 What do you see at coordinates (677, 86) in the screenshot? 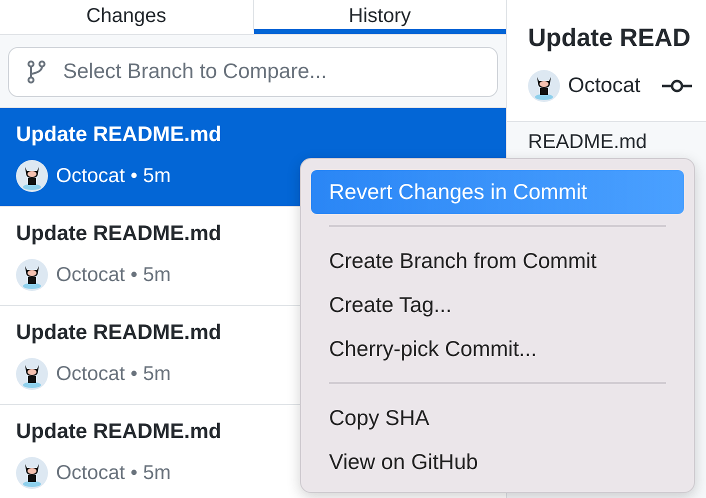
I see `commit-icon` at bounding box center [677, 86].